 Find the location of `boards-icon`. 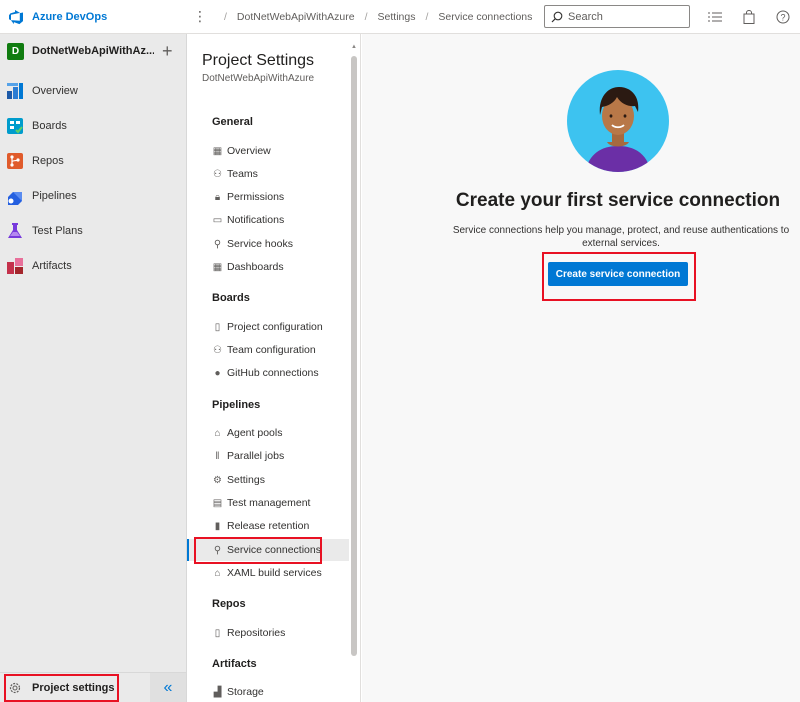

boards-icon is located at coordinates (15, 125).